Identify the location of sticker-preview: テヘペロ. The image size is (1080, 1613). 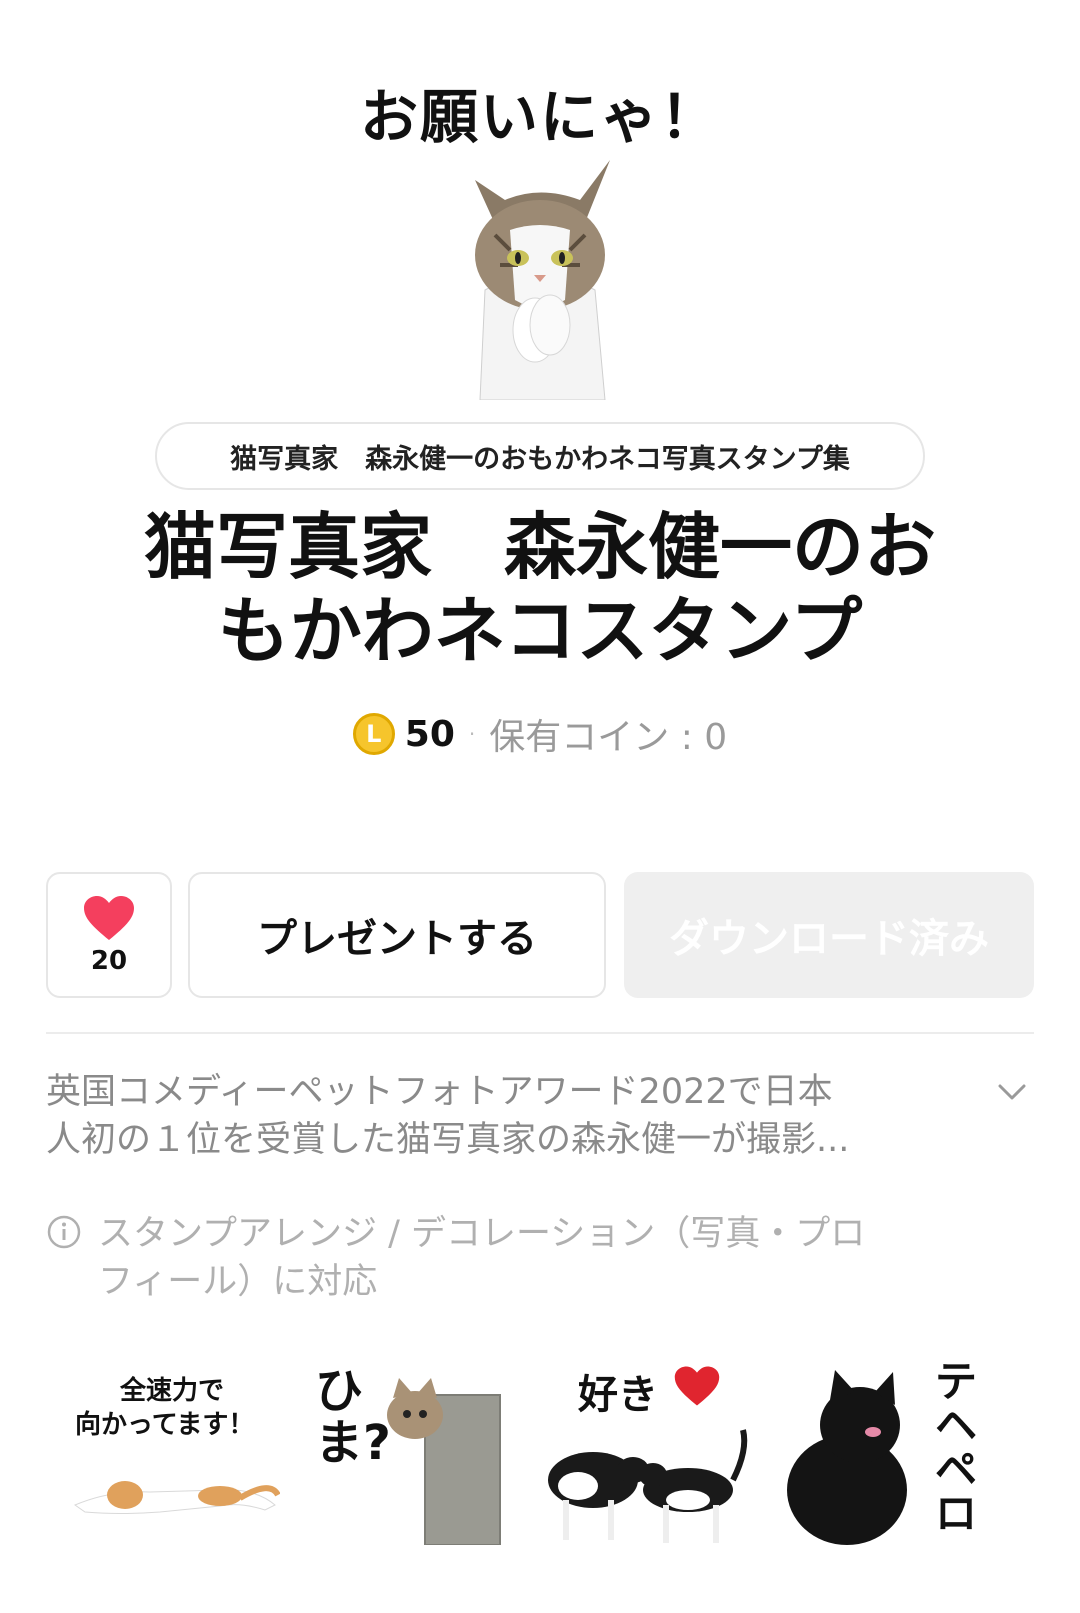
(890, 1452).